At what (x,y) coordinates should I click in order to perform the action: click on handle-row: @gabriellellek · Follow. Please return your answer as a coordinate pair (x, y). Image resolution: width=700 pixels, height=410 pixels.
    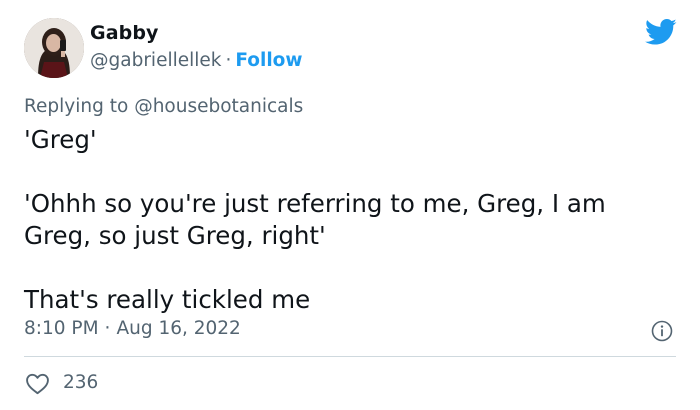
    Looking at the image, I should click on (196, 60).